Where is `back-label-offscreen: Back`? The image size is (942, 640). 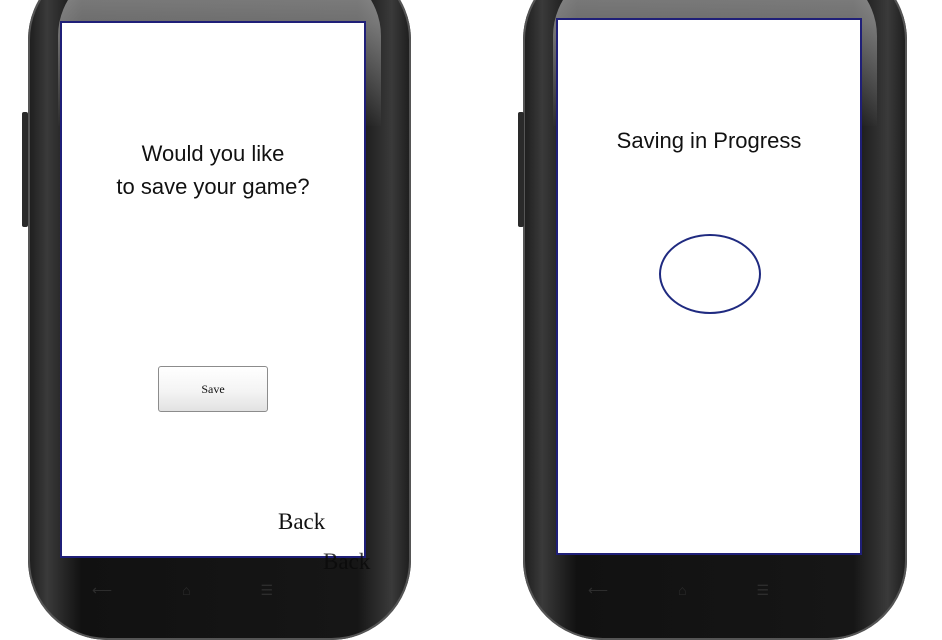 back-label-offscreen: Back is located at coordinates (347, 561).